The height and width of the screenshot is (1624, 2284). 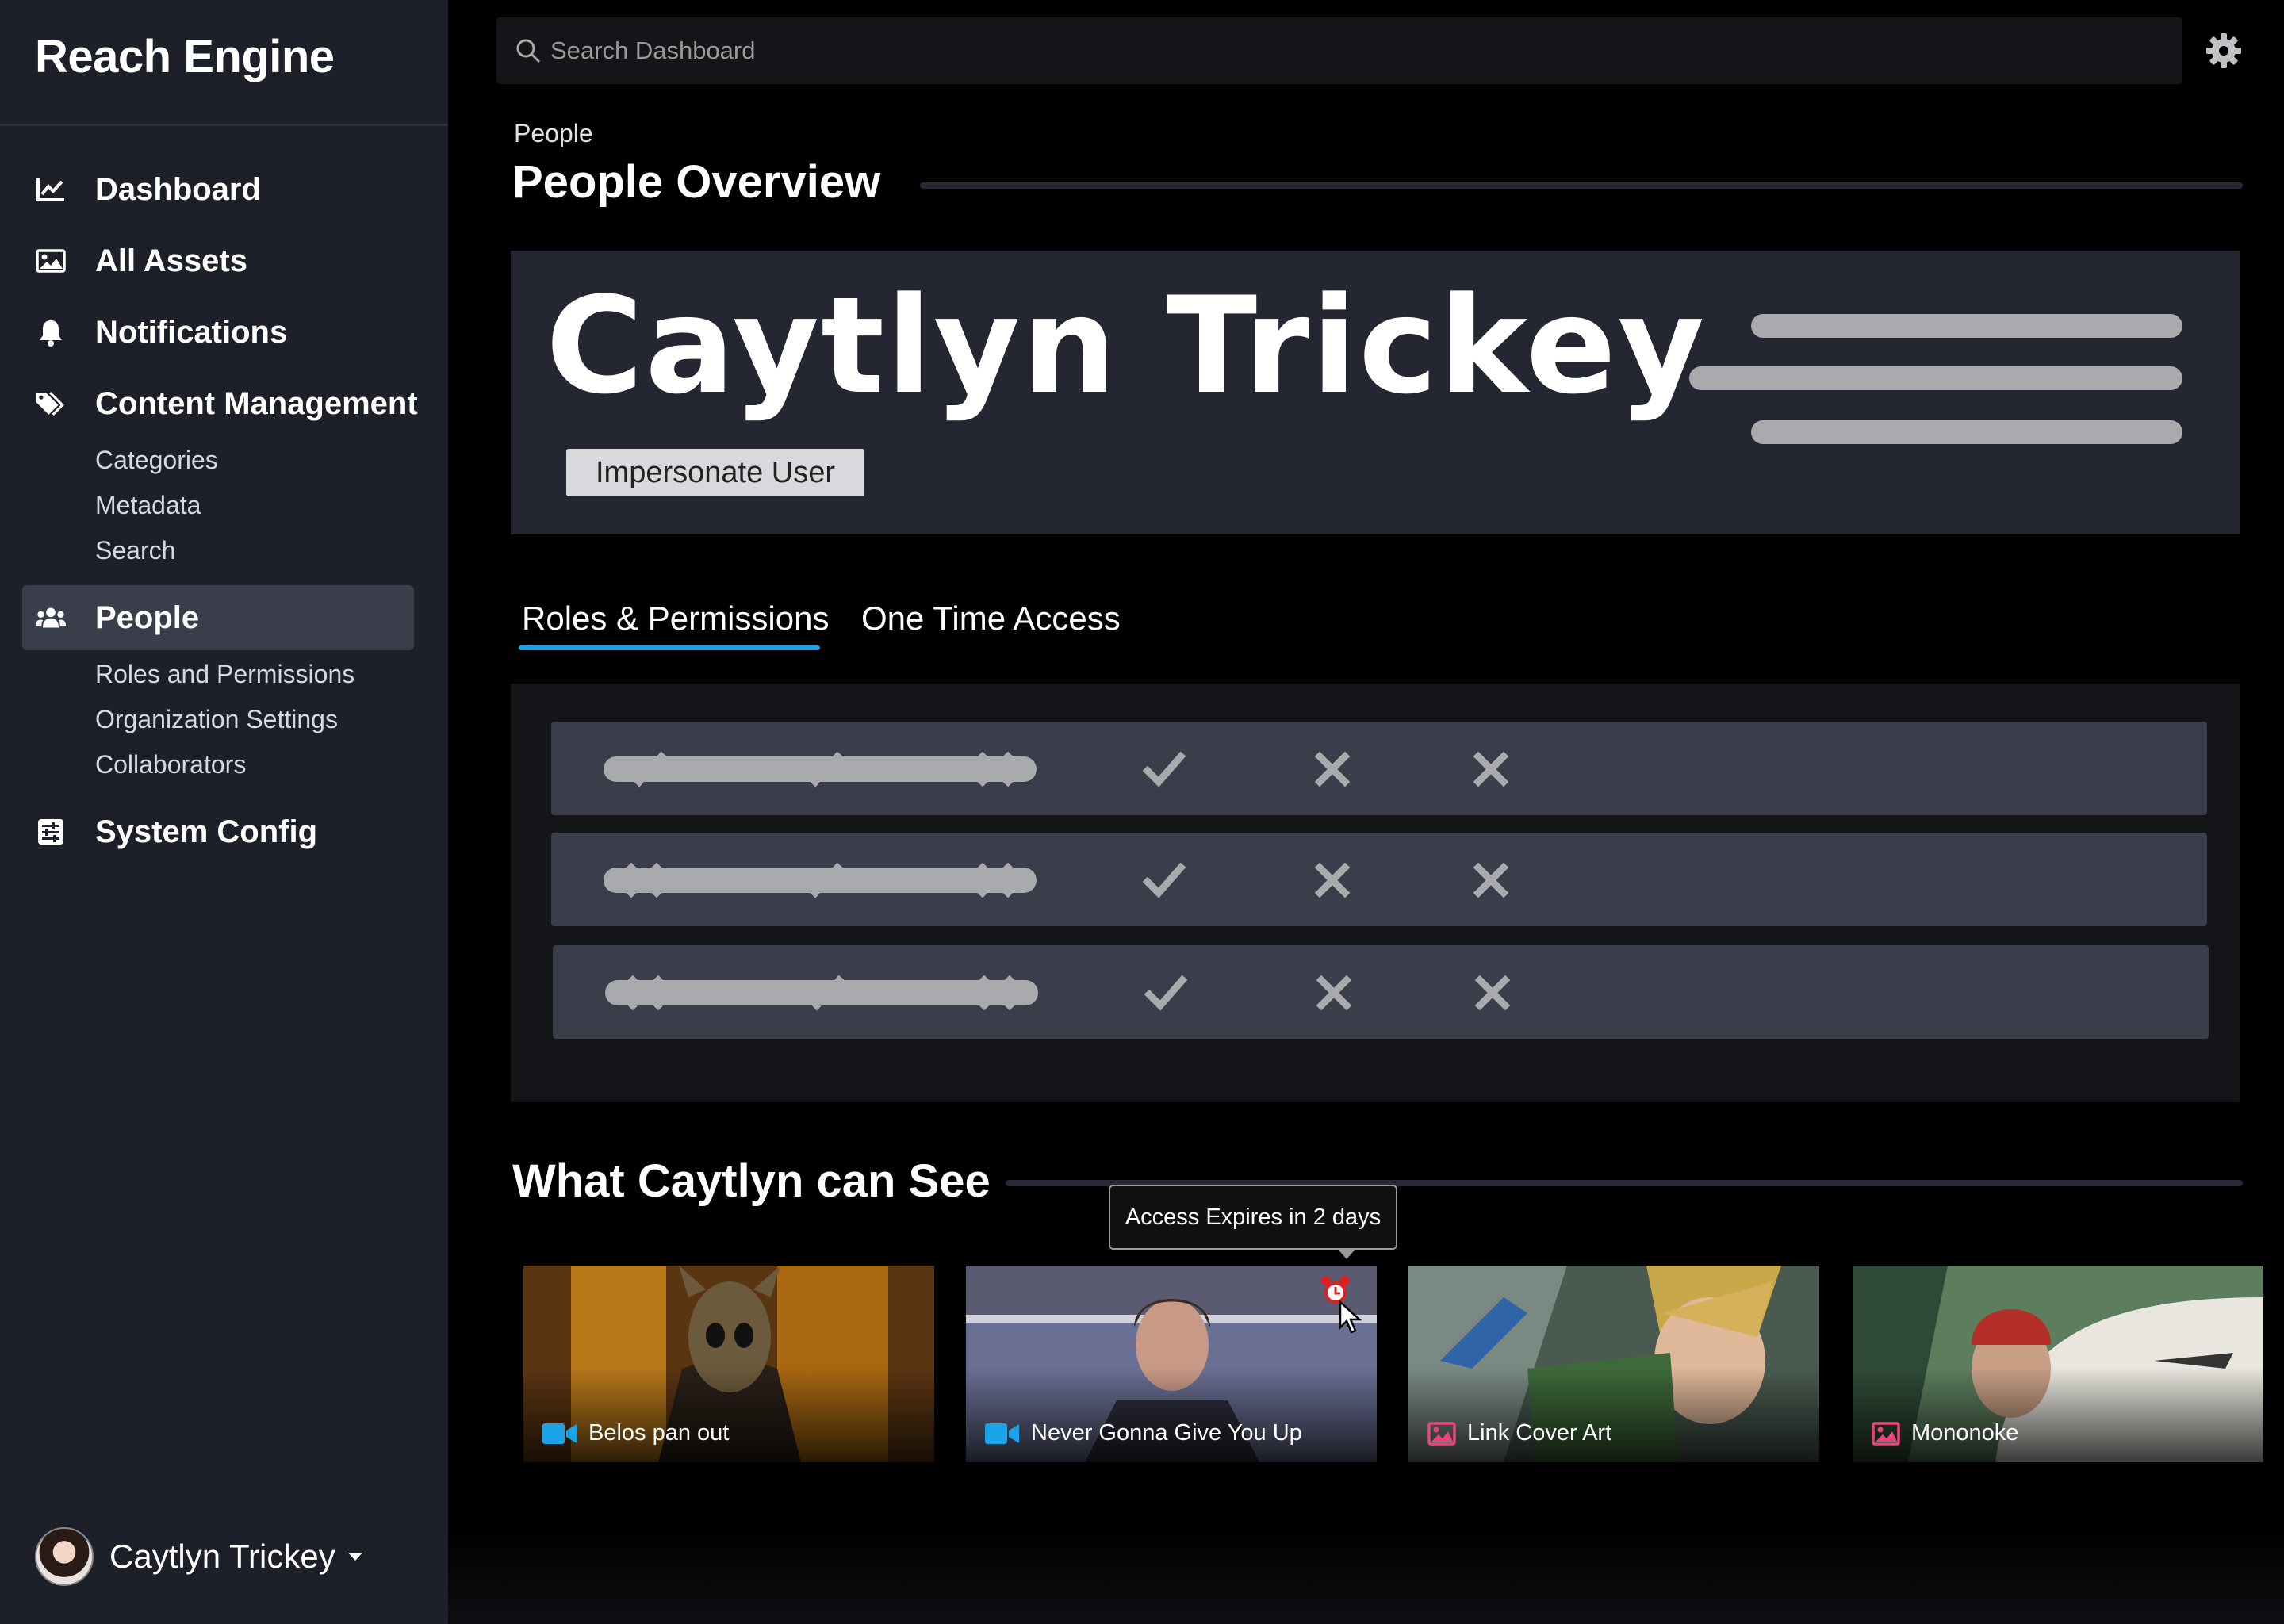 I want to click on mouse-cursor-icon, so click(x=1350, y=1317).